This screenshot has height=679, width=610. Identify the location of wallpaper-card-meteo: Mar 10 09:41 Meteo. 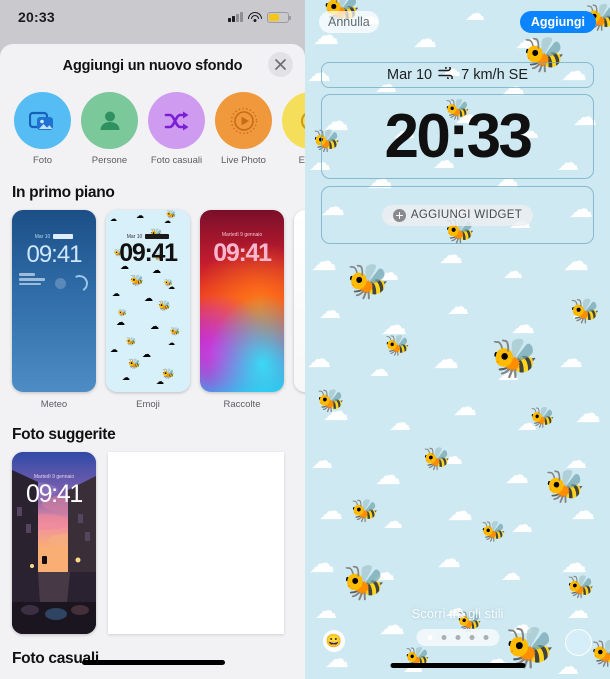
(54, 310).